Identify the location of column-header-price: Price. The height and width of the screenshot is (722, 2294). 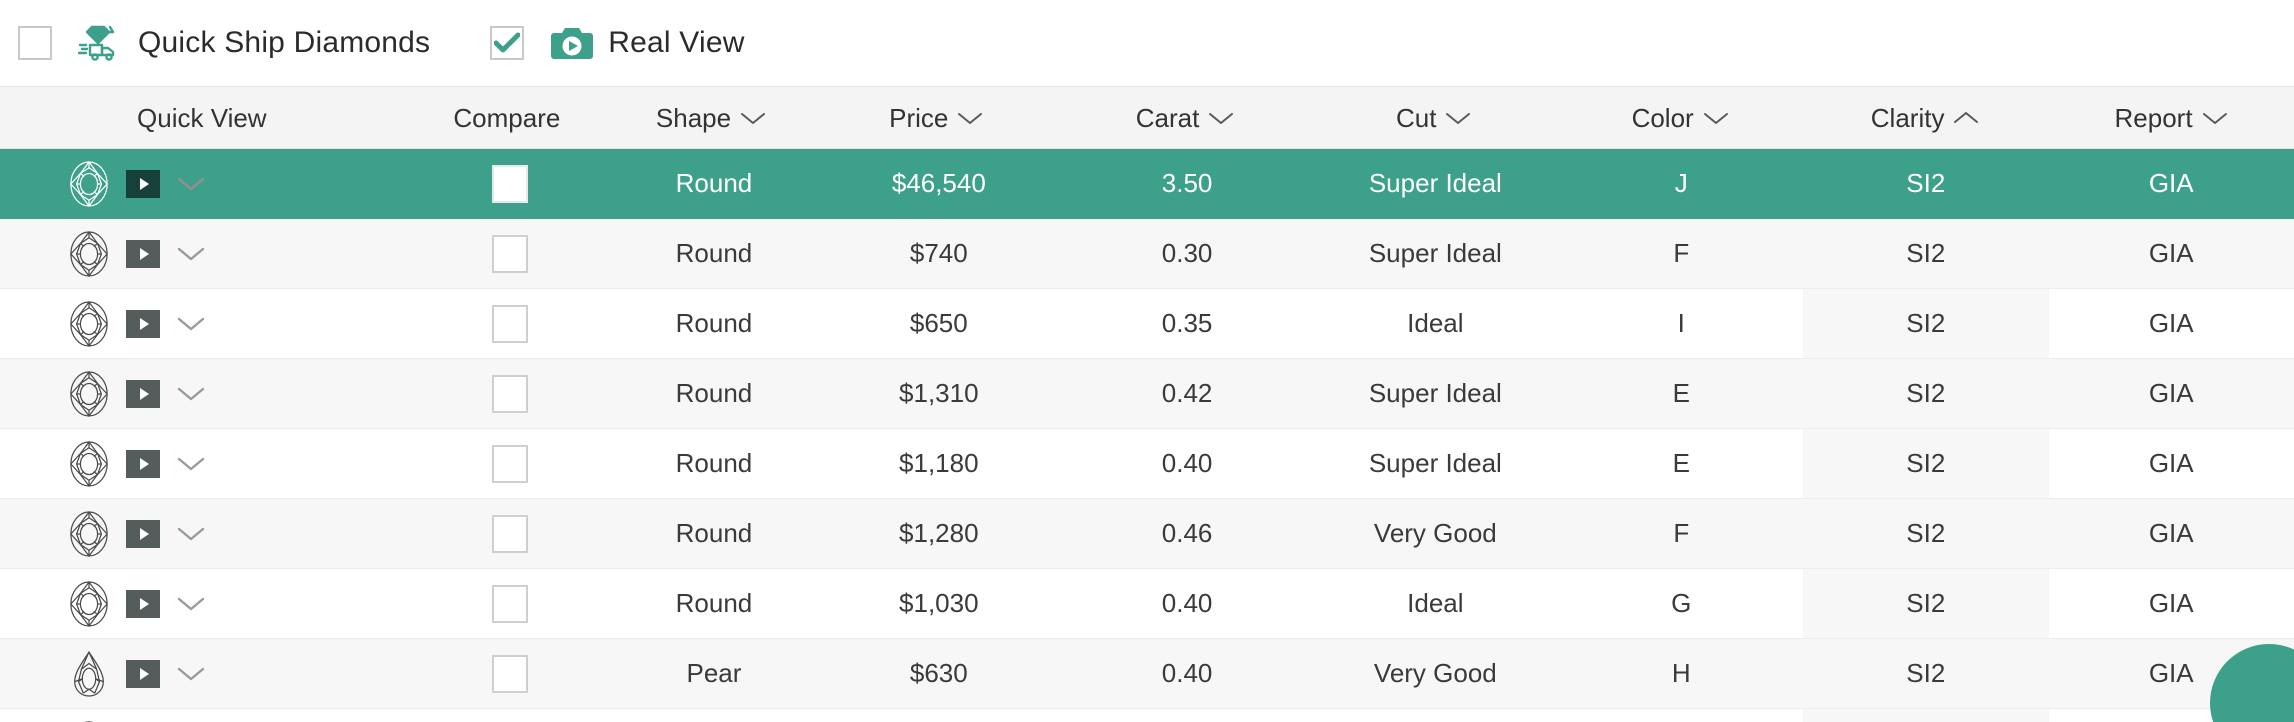
(936, 117).